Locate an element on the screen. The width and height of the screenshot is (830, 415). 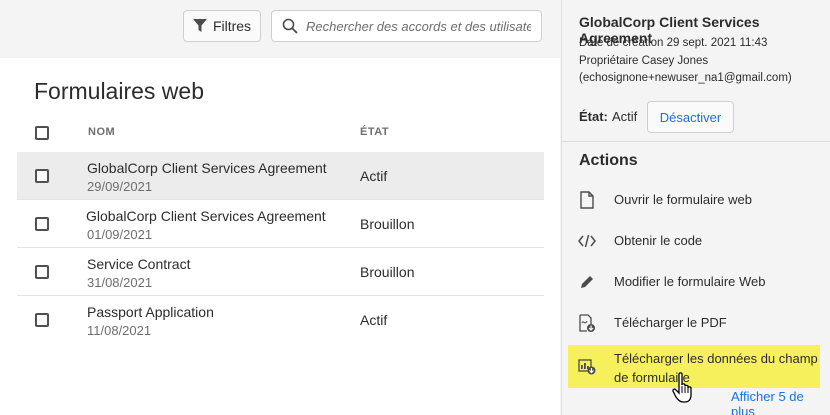
owner-email: (echosignone+newuser_na1@gmail.com) is located at coordinates (685, 78).